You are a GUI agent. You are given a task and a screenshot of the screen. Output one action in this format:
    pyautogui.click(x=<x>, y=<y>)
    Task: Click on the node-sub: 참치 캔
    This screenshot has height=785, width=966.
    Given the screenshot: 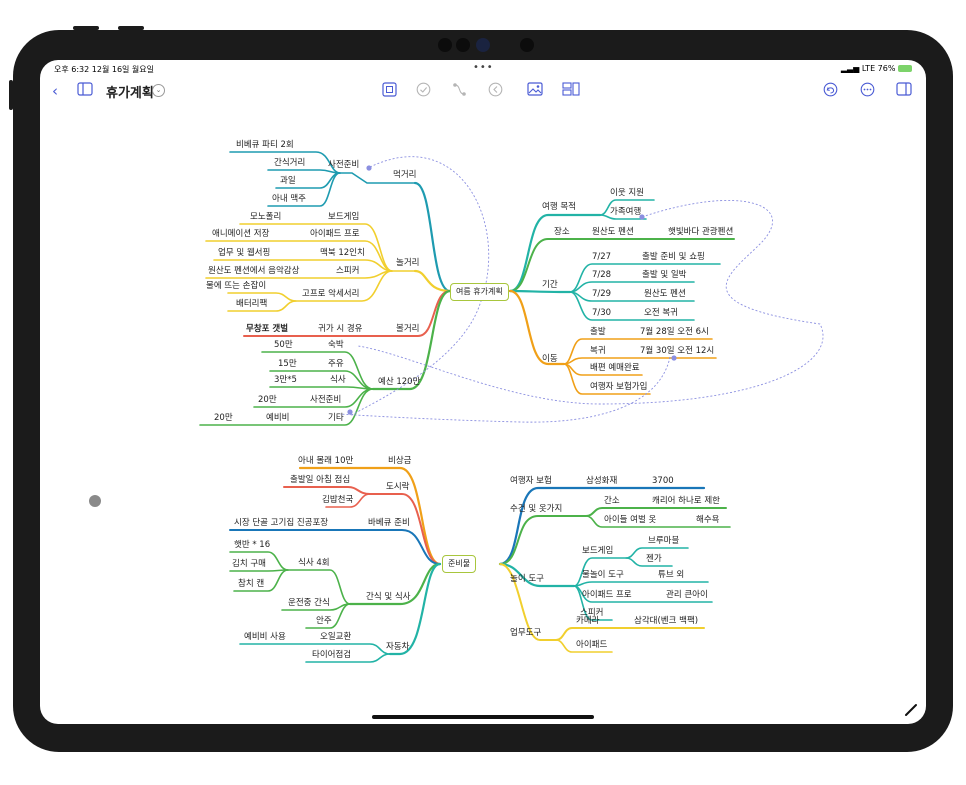 What is the action you would take?
    pyautogui.click(x=251, y=584)
    